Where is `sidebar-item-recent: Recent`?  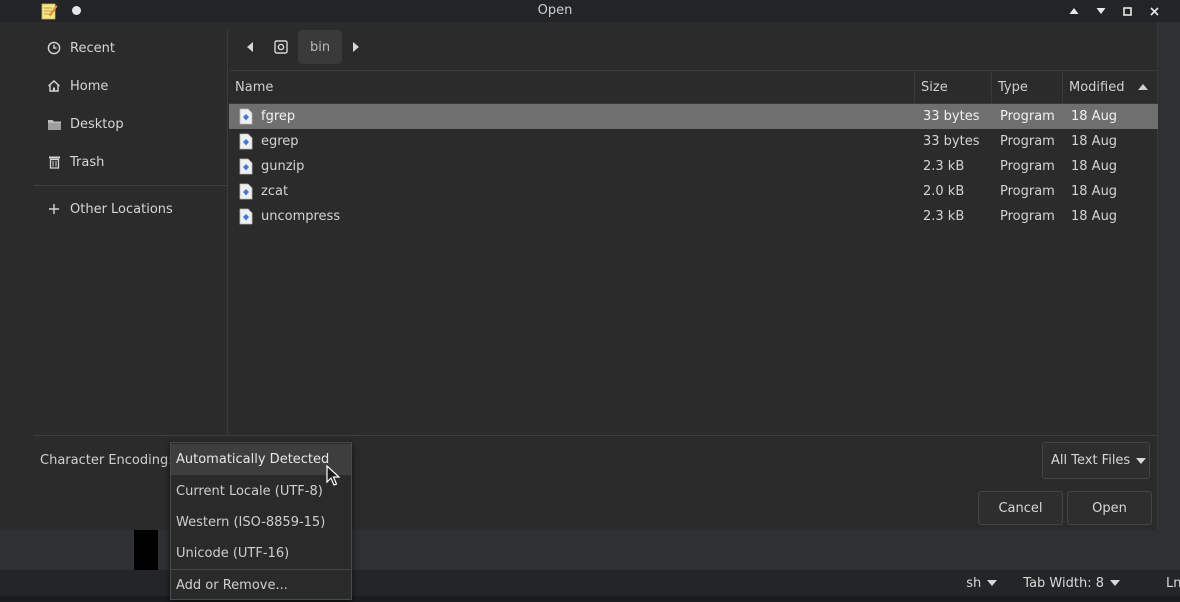
sidebar-item-recent: Recent is located at coordinates (80, 48).